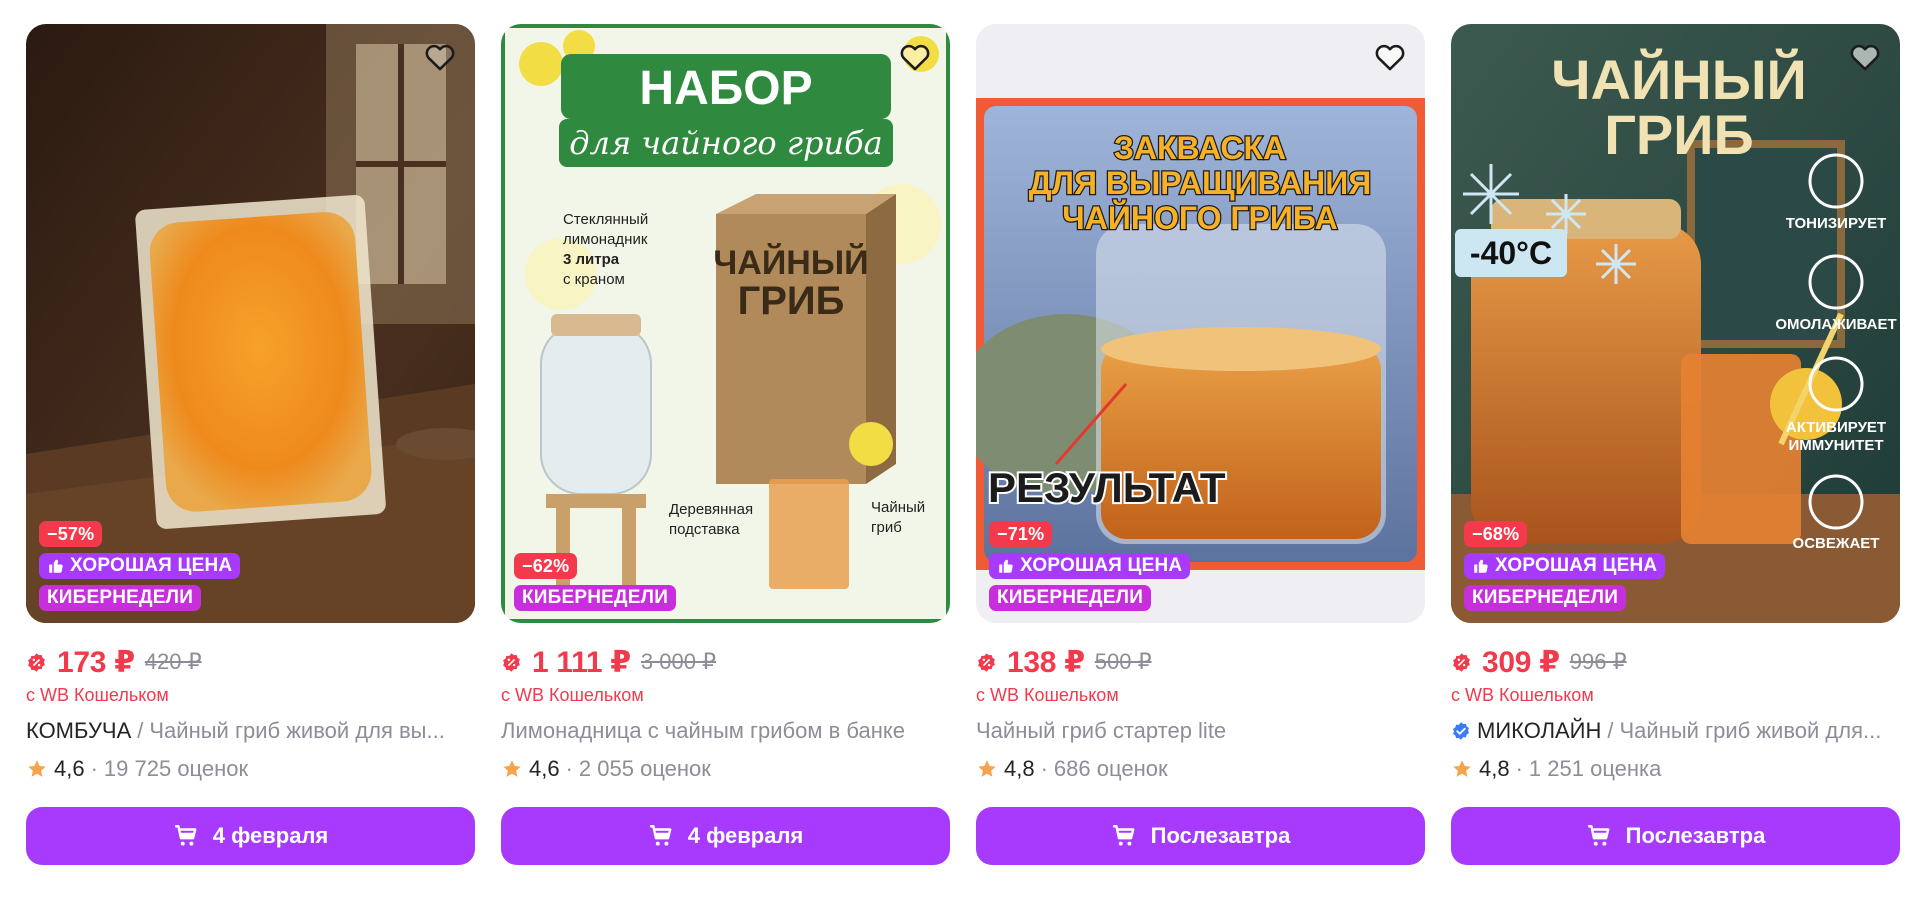  Describe the element at coordinates (595, 582) in the screenshot. I see `badges: −62% КИБЕРНЕДЕЛИ` at that location.